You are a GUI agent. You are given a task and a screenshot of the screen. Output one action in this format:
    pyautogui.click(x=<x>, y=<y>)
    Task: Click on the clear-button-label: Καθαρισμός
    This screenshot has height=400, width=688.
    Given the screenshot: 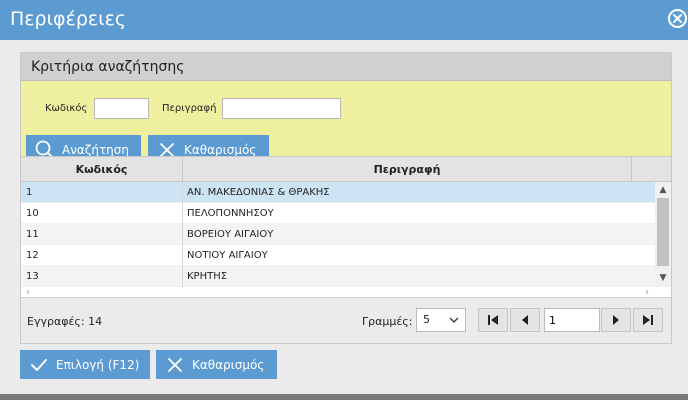 What is the action you would take?
    pyautogui.click(x=228, y=364)
    